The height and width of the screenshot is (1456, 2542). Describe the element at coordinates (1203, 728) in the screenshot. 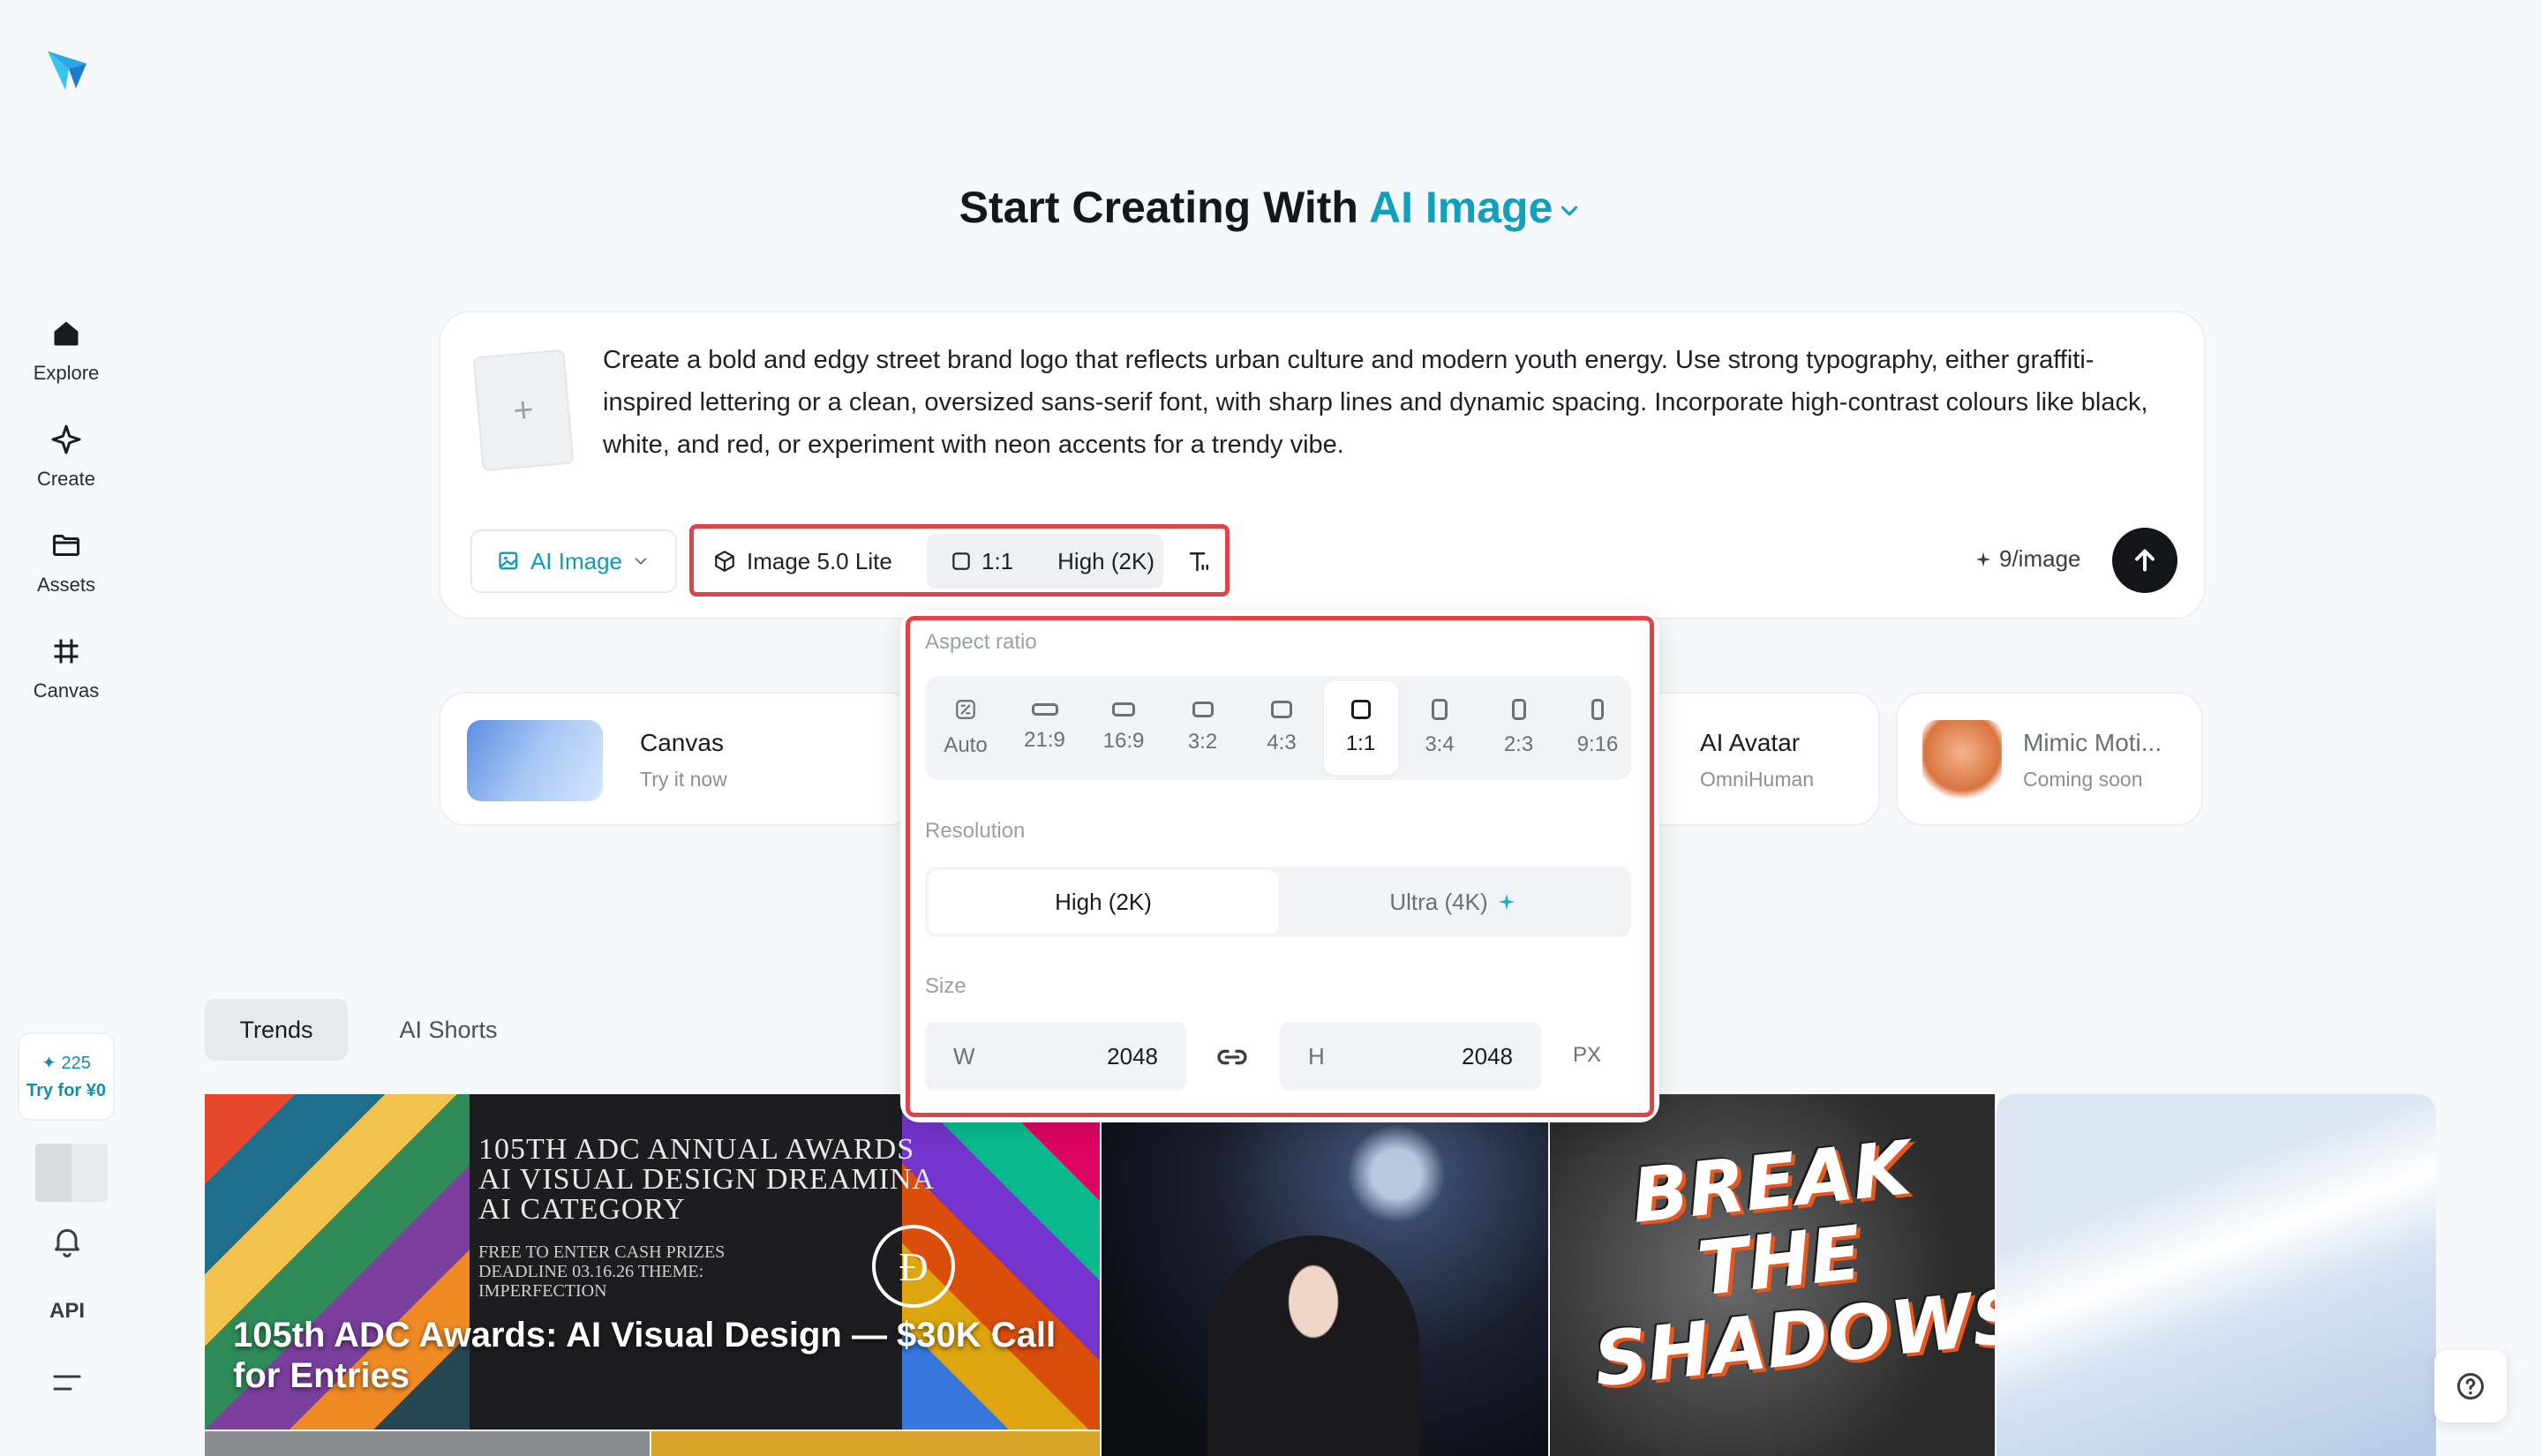

I see `ratio-option-3-2: 3:2` at that location.